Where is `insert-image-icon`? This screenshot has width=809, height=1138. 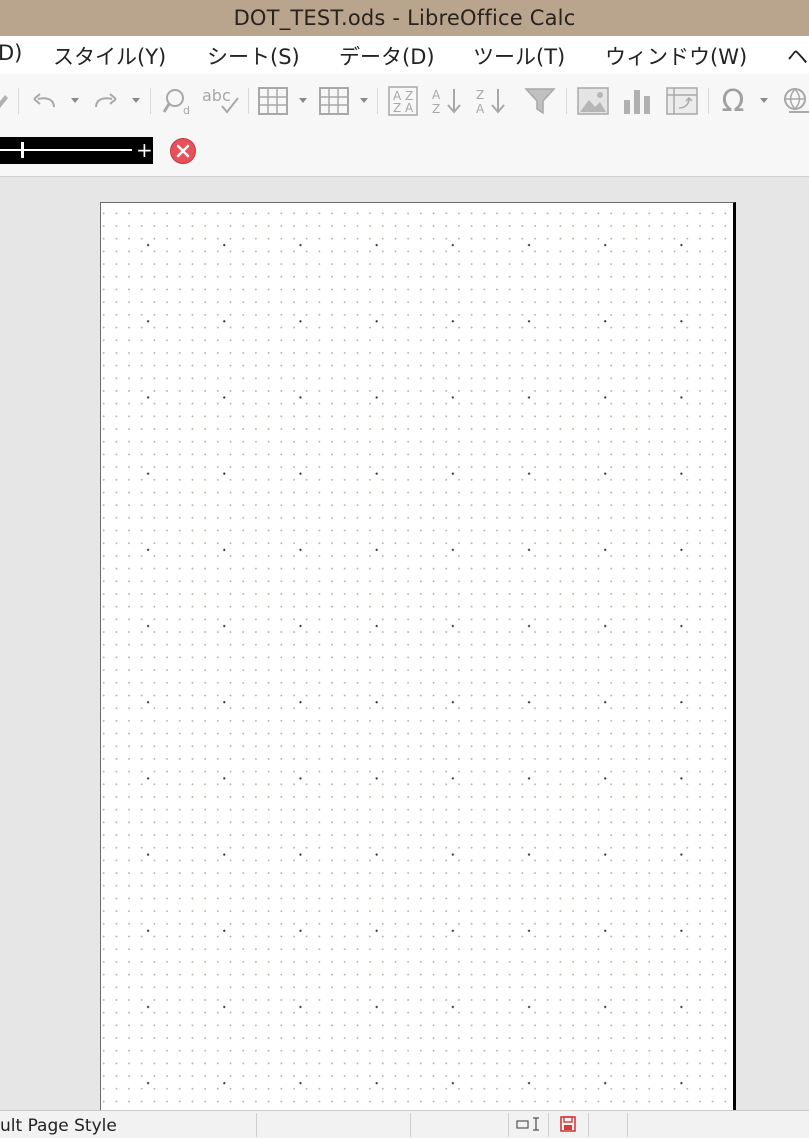
insert-image-icon is located at coordinates (593, 101).